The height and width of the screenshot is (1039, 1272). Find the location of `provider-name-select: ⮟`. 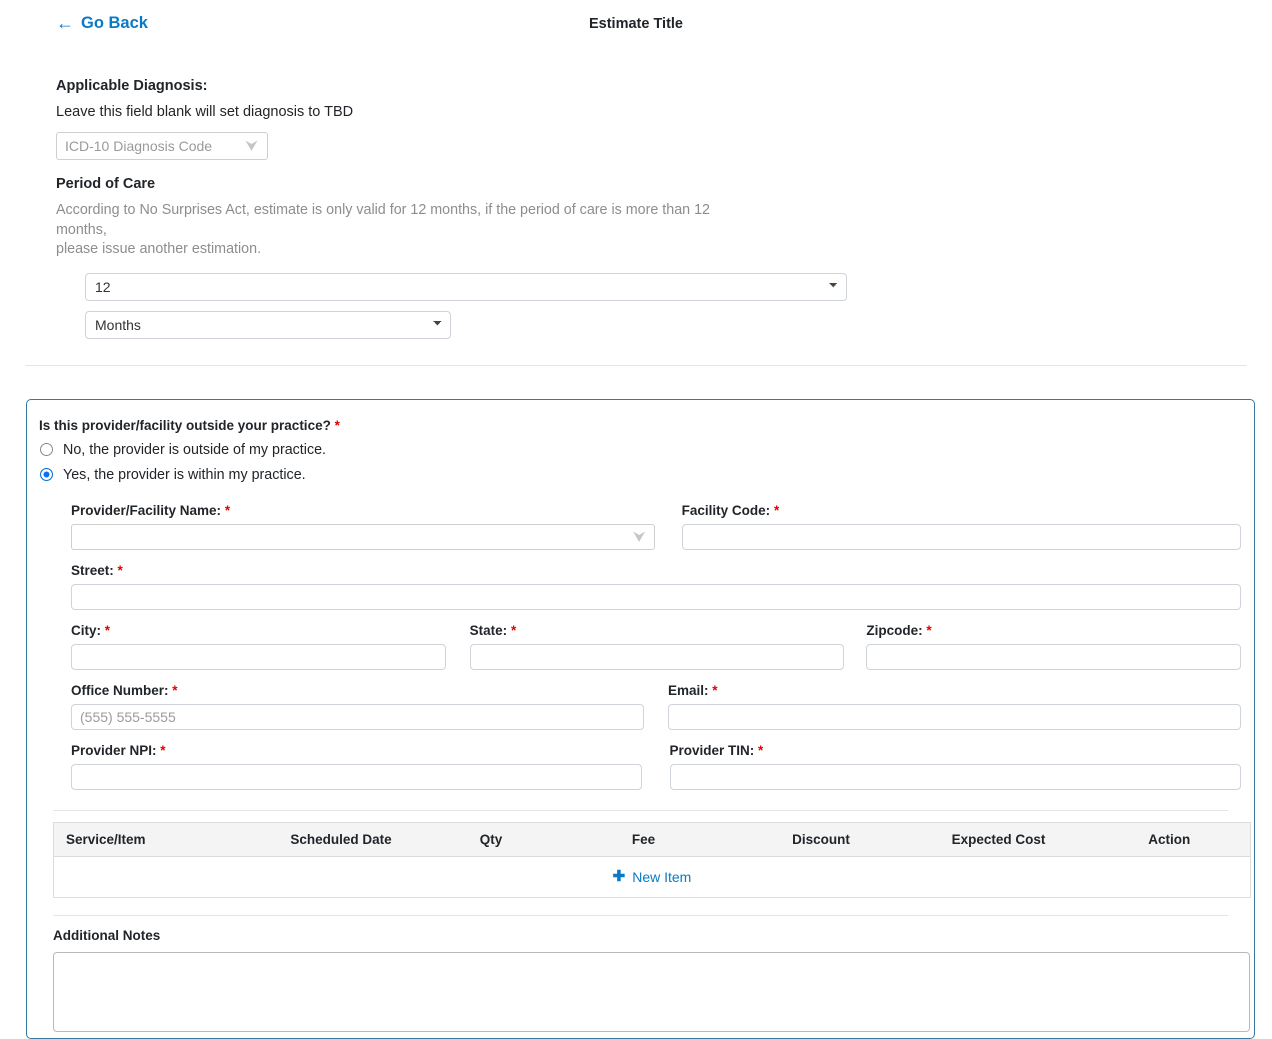

provider-name-select: ⮟ is located at coordinates (363, 536).